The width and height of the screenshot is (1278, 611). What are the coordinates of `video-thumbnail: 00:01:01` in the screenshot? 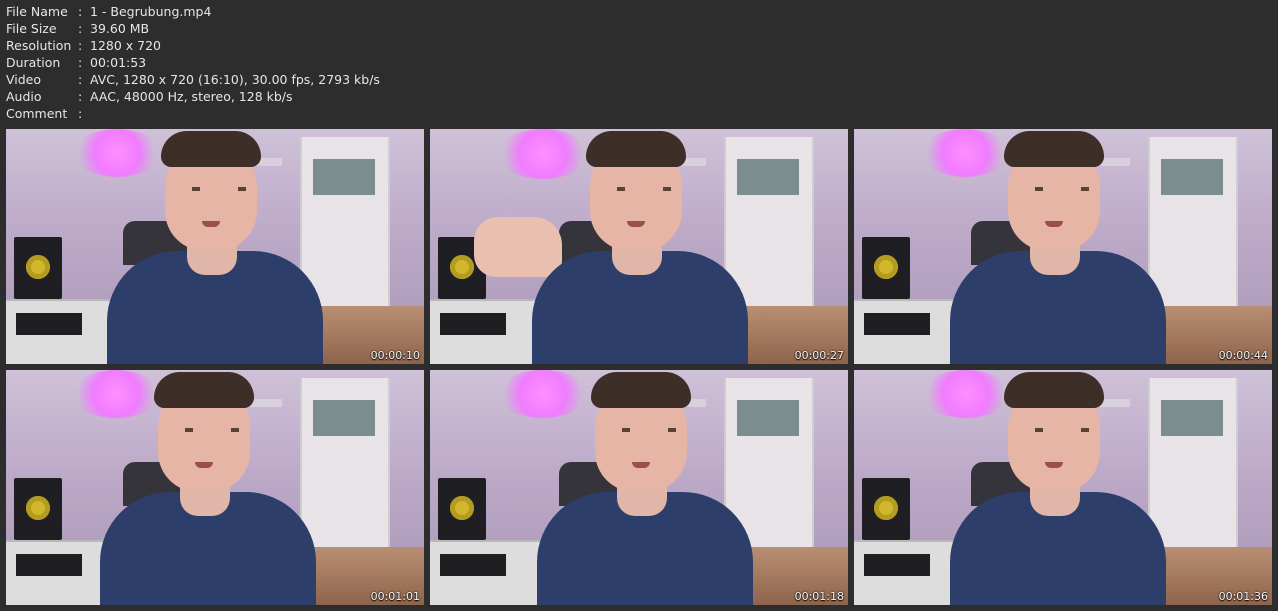 It's located at (215, 487).